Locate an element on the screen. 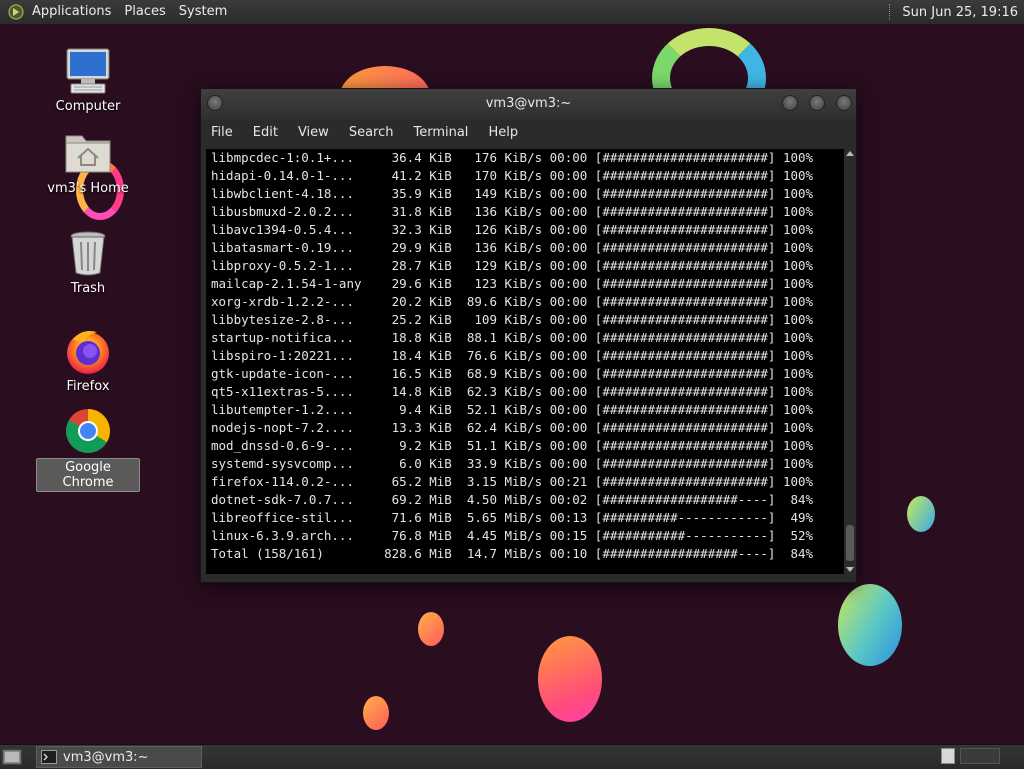 This screenshot has width=1024, height=769. desktop-icon-label: vm3's Home is located at coordinates (88, 188).